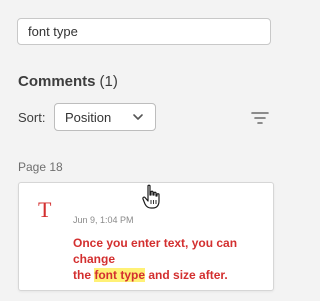  I want to click on search-input, so click(144, 31).